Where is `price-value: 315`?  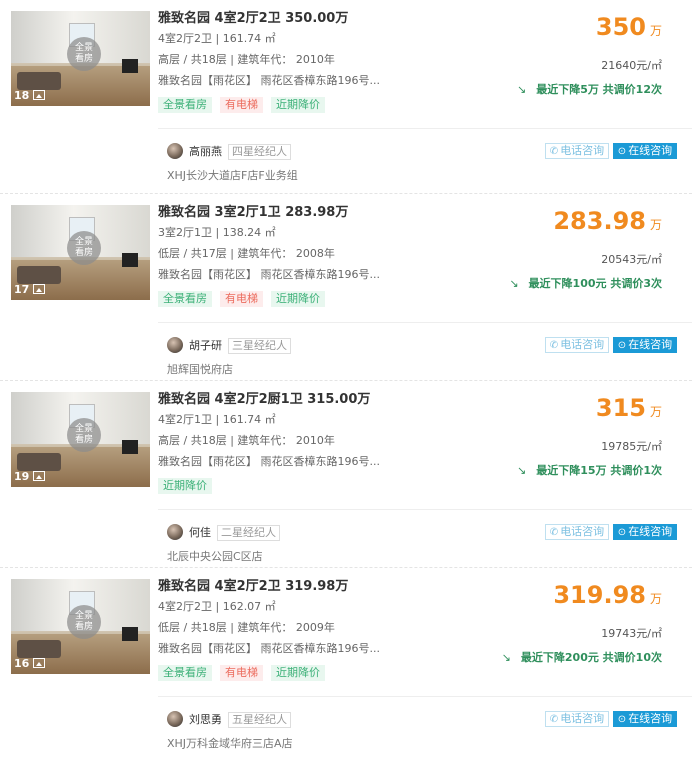 price-value: 315 is located at coordinates (620, 408).